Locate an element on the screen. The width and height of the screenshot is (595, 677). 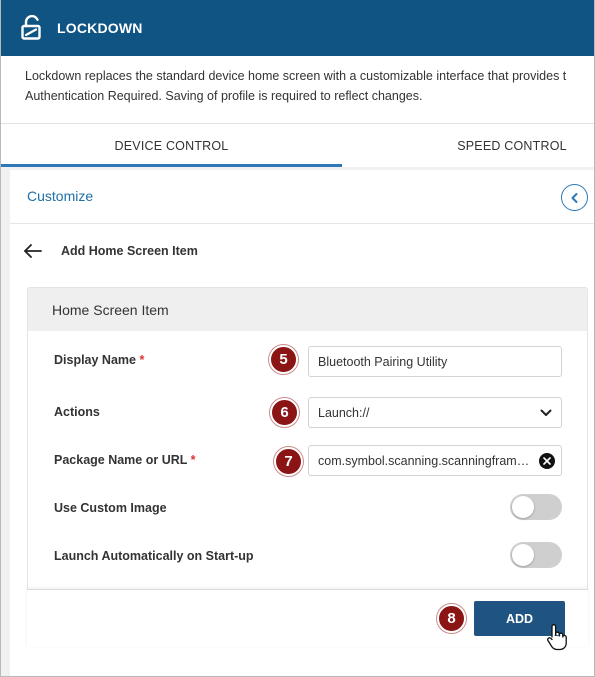
package-value: com.symbol.scanning.scanningframework is located at coordinates (425, 460).